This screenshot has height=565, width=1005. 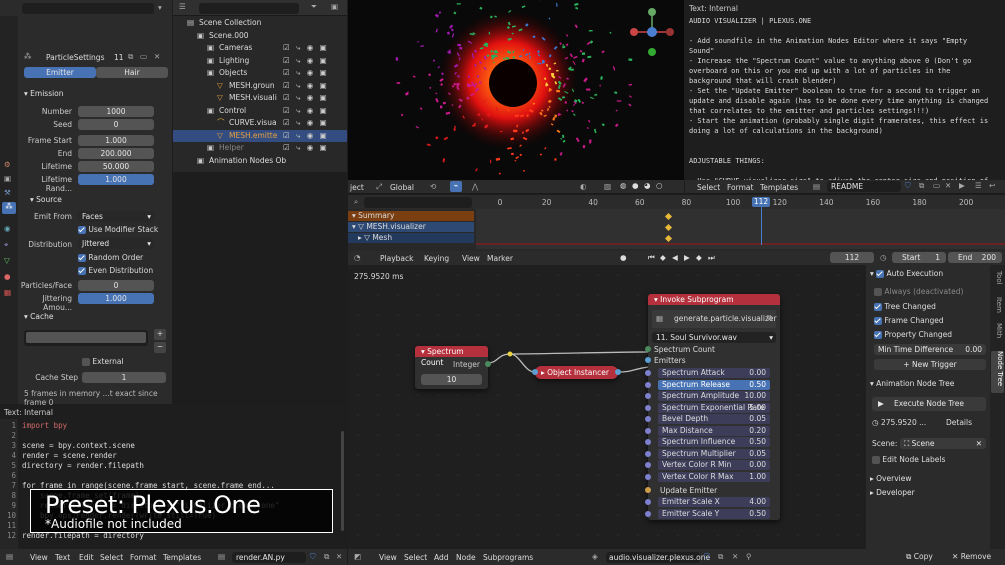 What do you see at coordinates (260, 23) in the screenshot?
I see `outliner-item: ▤ Scene Collection` at bounding box center [260, 23].